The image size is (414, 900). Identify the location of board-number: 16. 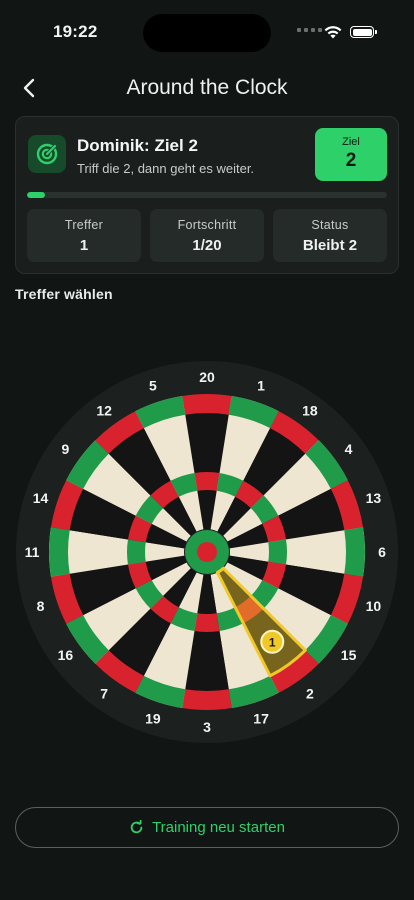
(66, 655).